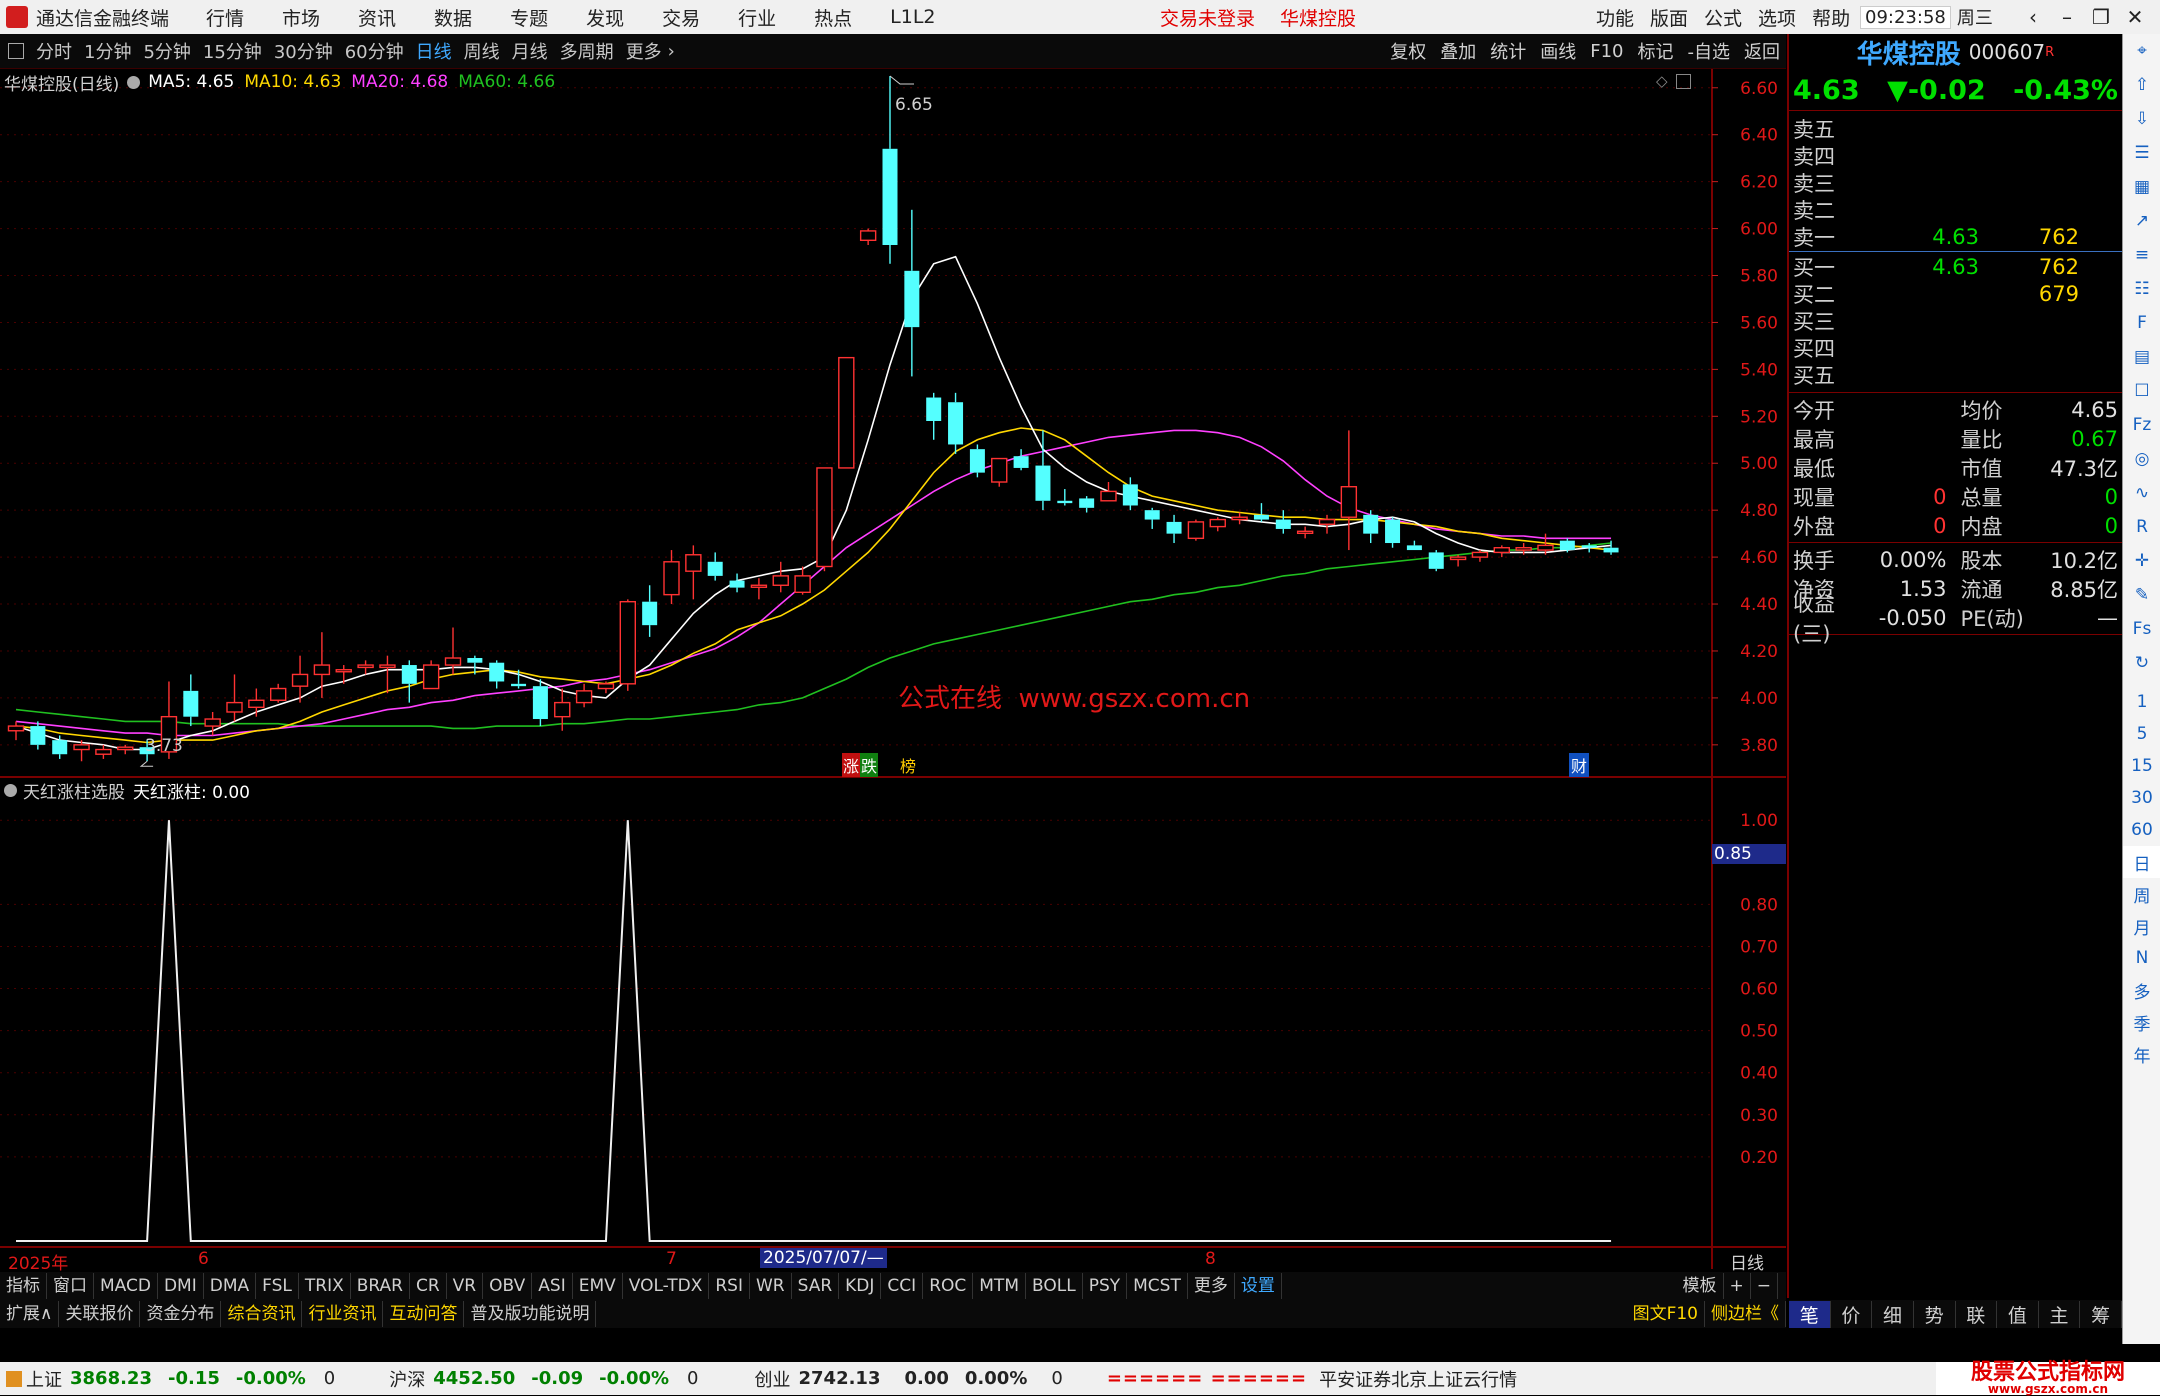 The image size is (2160, 1396). What do you see at coordinates (2141, 958) in the screenshot?
I see `side-period-8: N` at bounding box center [2141, 958].